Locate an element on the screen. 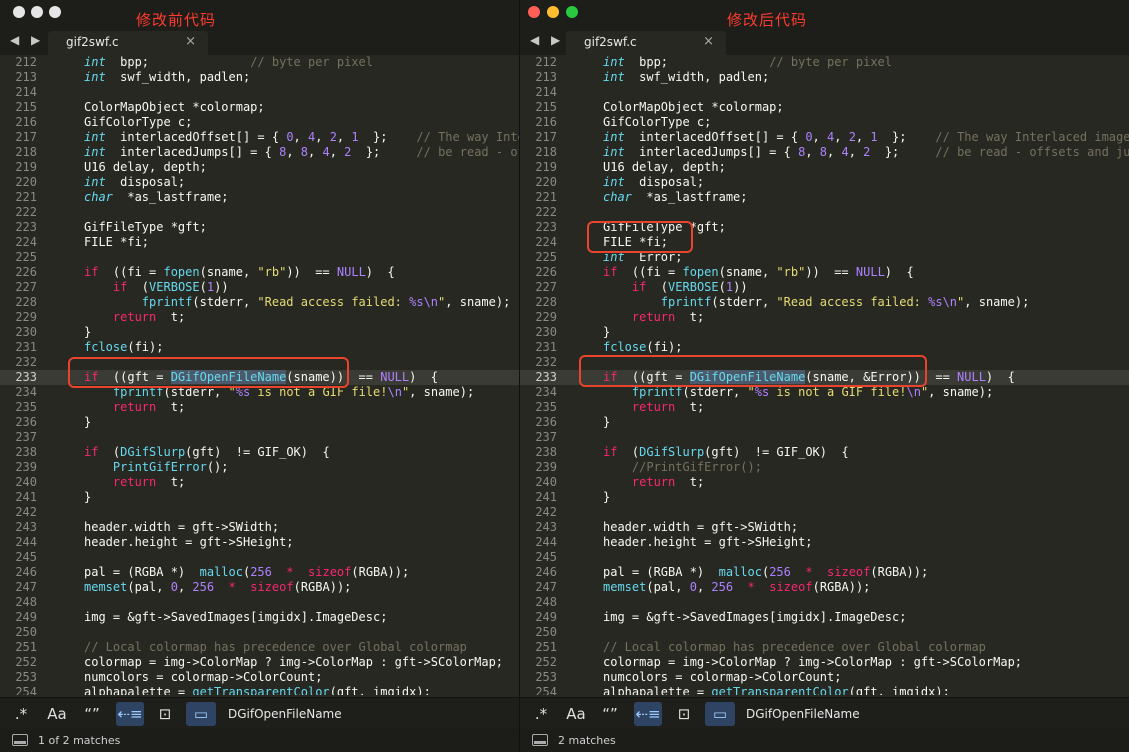  nav-arrows-icon: ◀ ▶ is located at coordinates (547, 40).